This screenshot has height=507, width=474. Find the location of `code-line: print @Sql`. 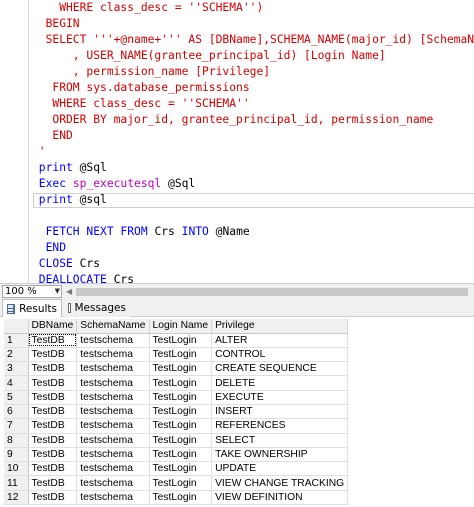

code-line: print @Sql is located at coordinates (253, 168).